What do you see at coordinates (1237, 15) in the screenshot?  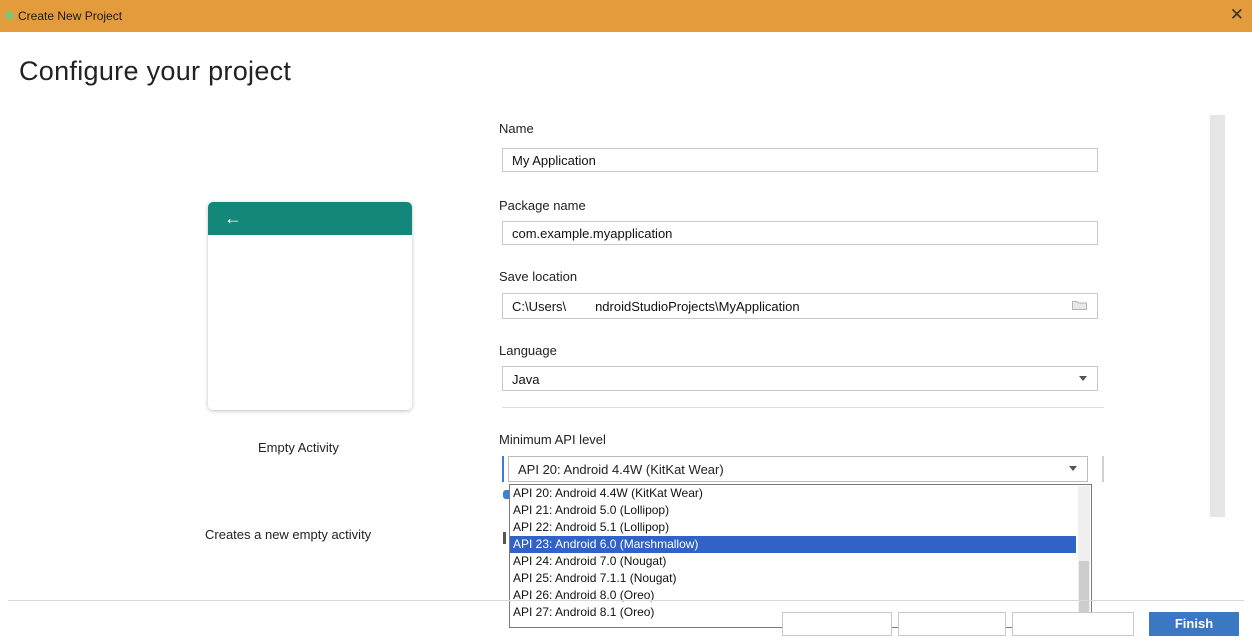 I see `close-icon: ✕` at bounding box center [1237, 15].